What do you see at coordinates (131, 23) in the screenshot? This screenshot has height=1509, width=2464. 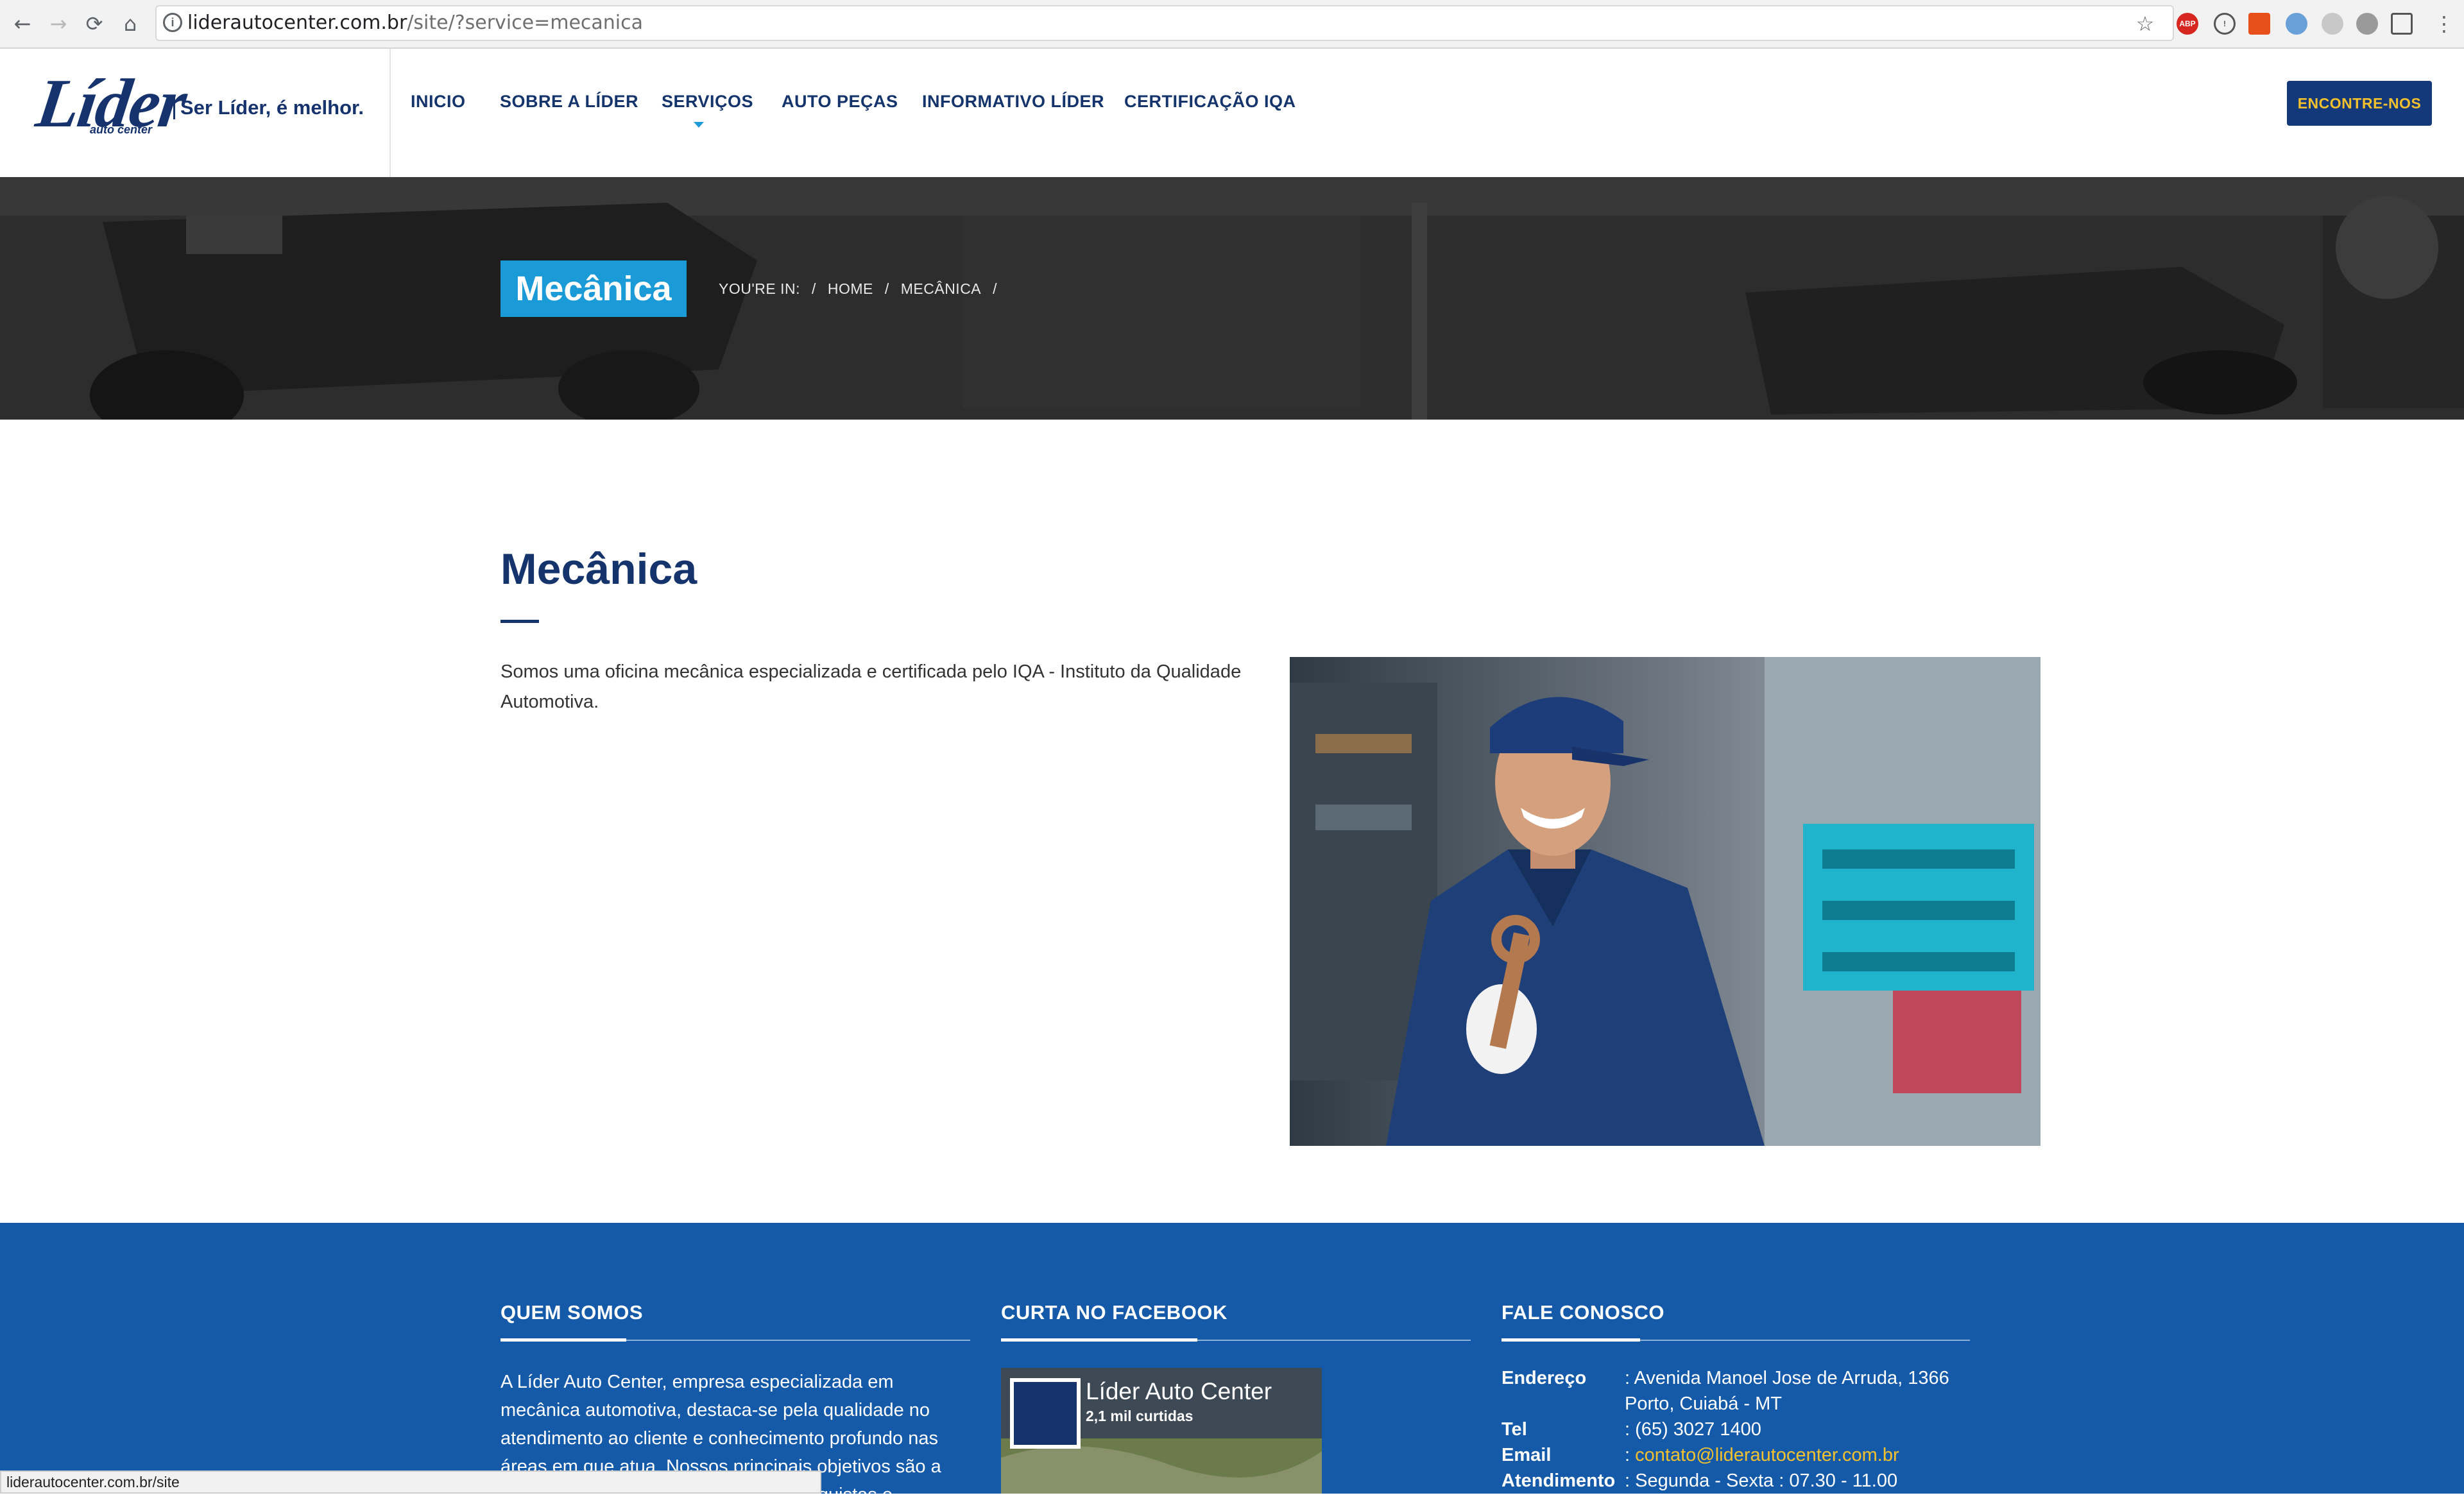 I see `home-icon: ⌂` at bounding box center [131, 23].